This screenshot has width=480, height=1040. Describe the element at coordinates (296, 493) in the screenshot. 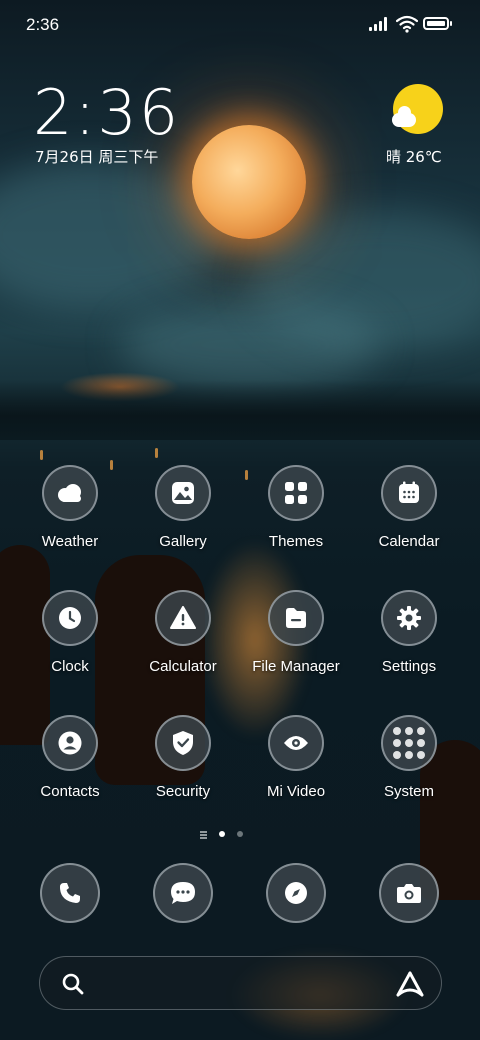

I see `themes-grid-icon` at that location.